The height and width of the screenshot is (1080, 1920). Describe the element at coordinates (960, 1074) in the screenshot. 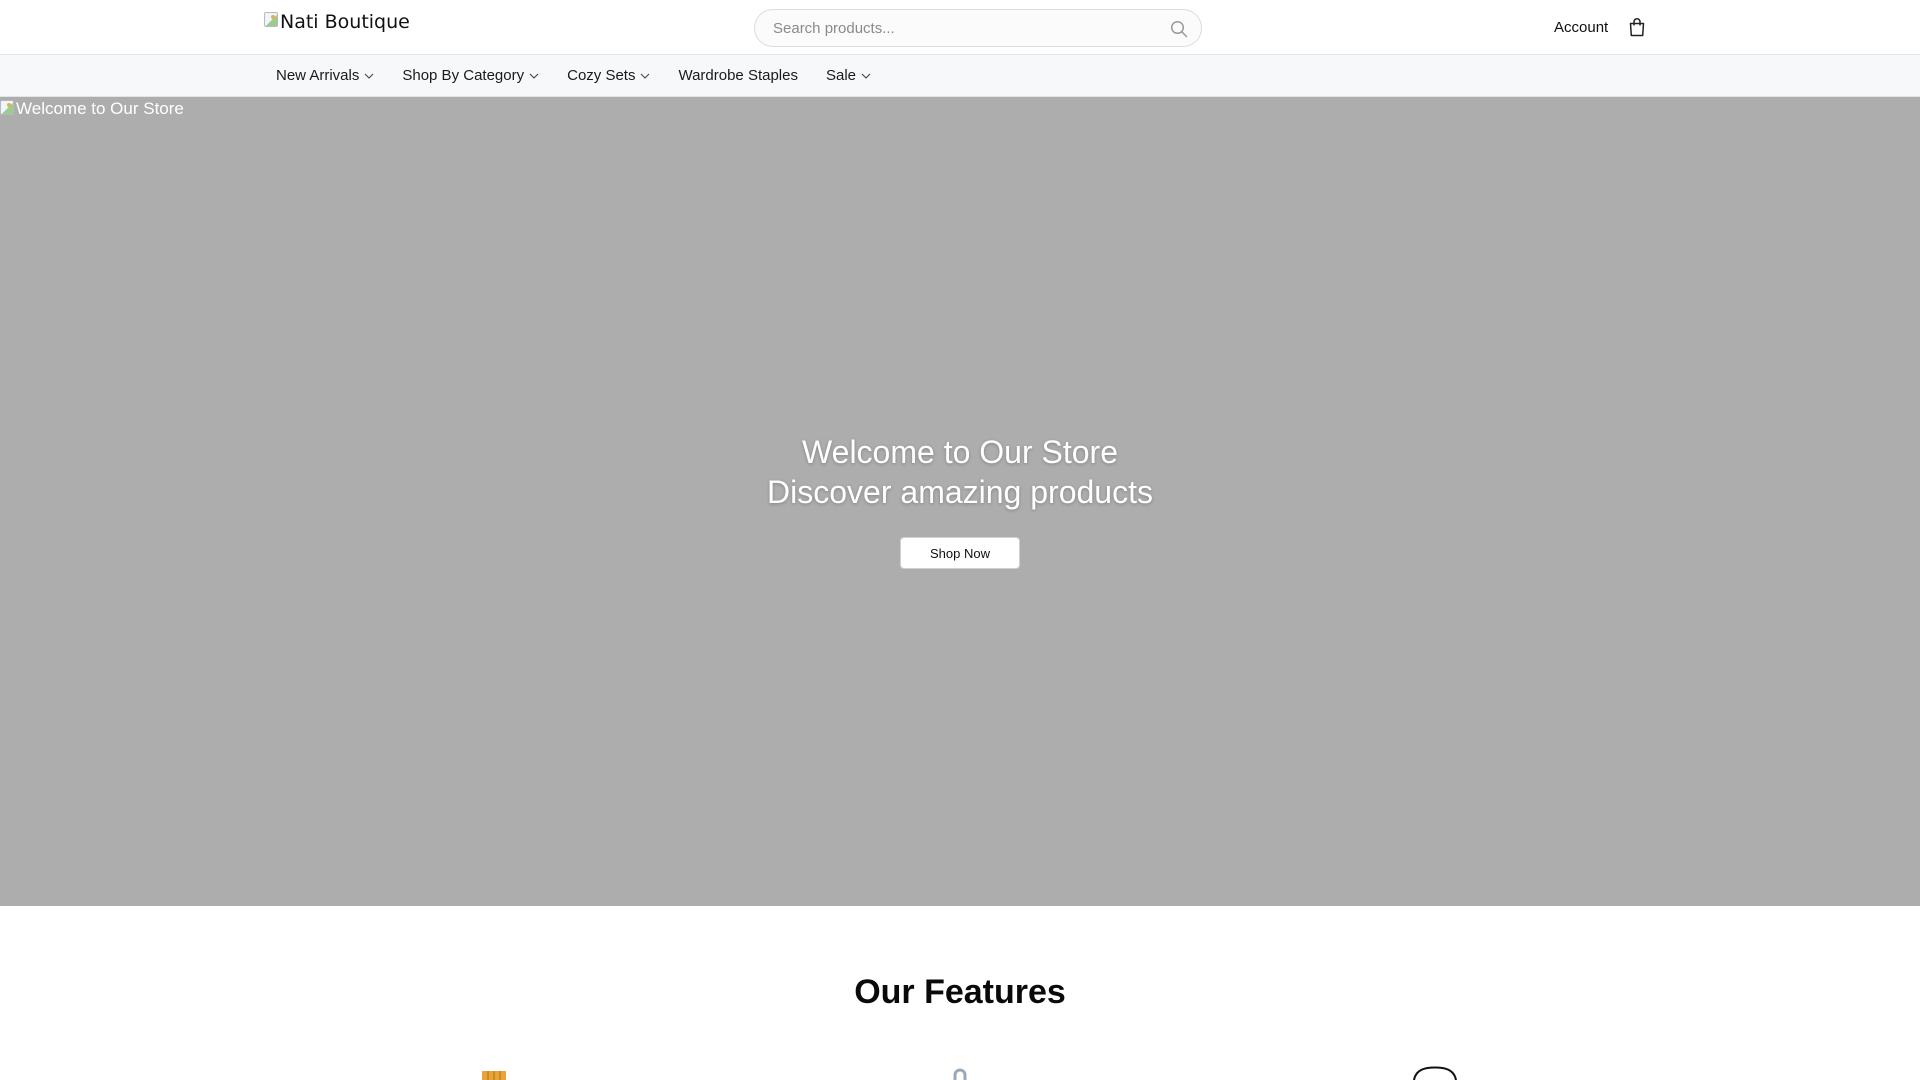

I see `lock-icon` at that location.